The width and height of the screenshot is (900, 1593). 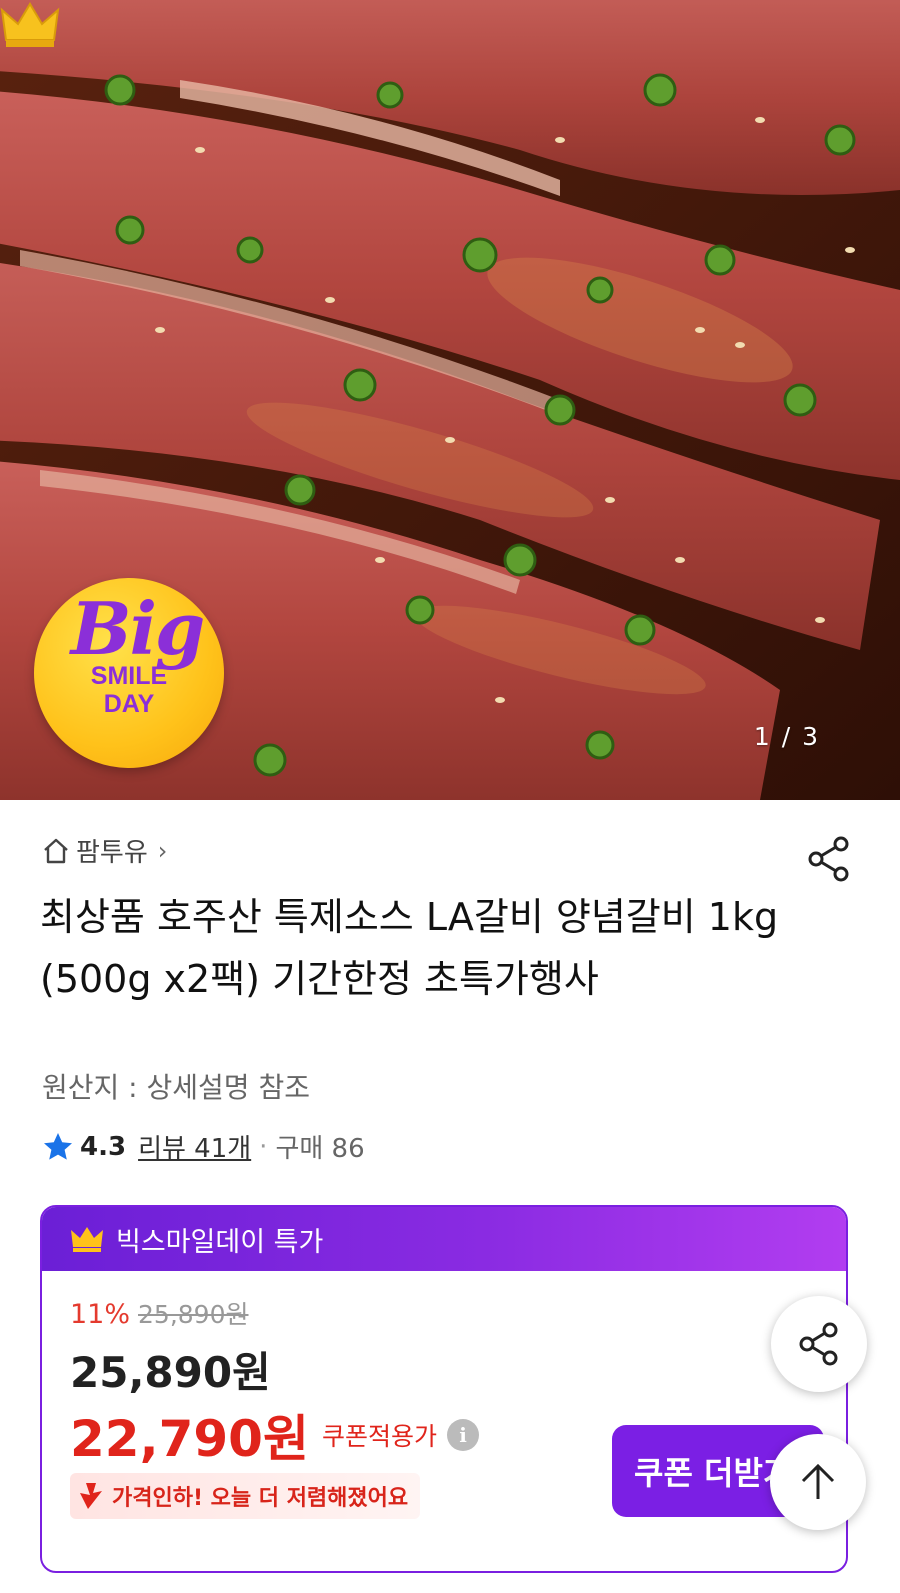 What do you see at coordinates (444, 1239) in the screenshot?
I see `deal-header: 빅스마일데이 특가` at bounding box center [444, 1239].